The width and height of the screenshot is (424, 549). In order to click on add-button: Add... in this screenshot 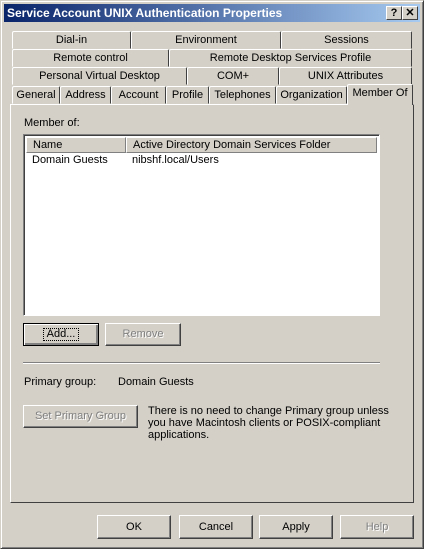, I will do `click(61, 334)`.